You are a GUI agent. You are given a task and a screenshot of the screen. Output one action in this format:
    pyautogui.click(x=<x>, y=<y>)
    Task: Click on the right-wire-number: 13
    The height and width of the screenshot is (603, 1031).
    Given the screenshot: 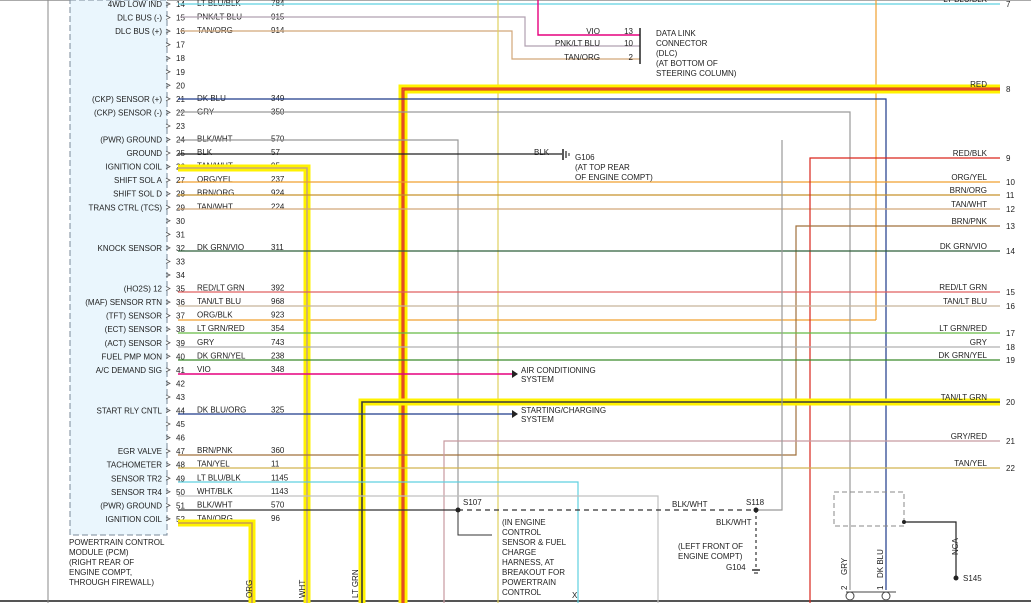 What is the action you would take?
    pyautogui.click(x=1010, y=226)
    